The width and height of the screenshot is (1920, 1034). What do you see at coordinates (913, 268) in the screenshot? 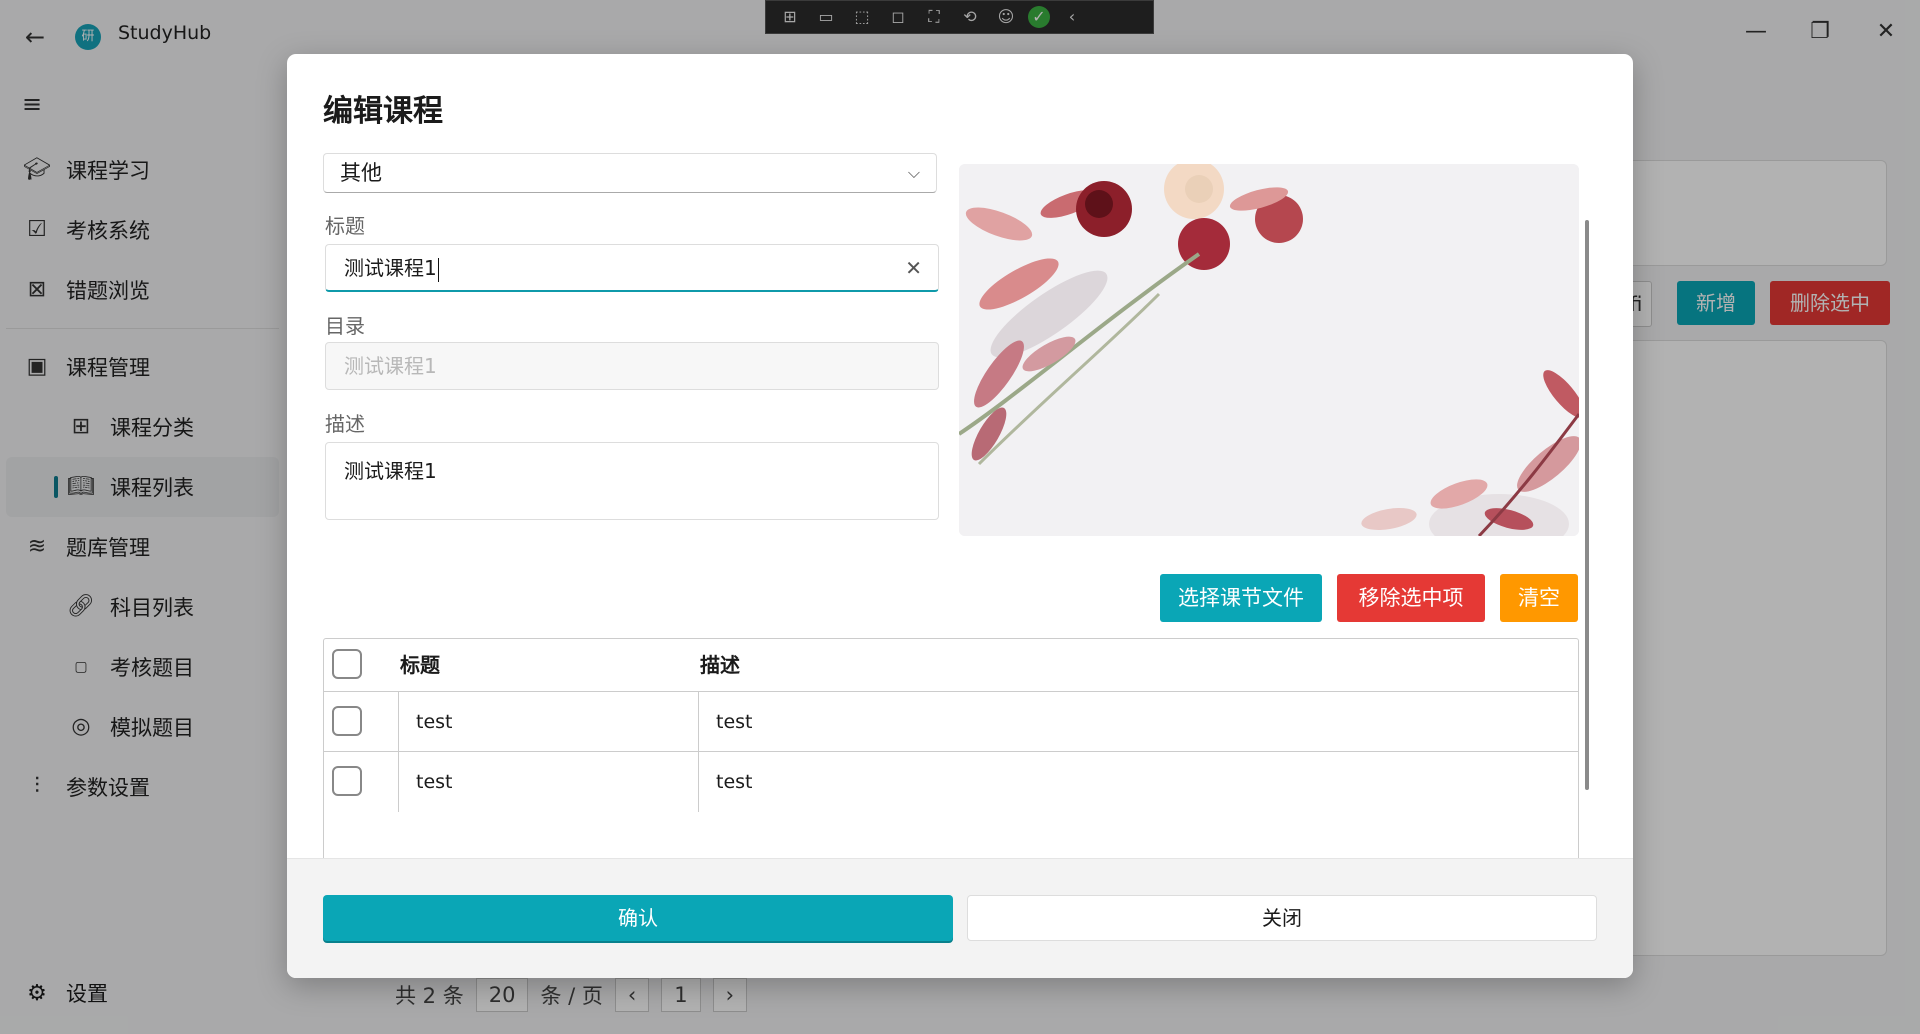
I see `clear-input-icon: ✕` at bounding box center [913, 268].